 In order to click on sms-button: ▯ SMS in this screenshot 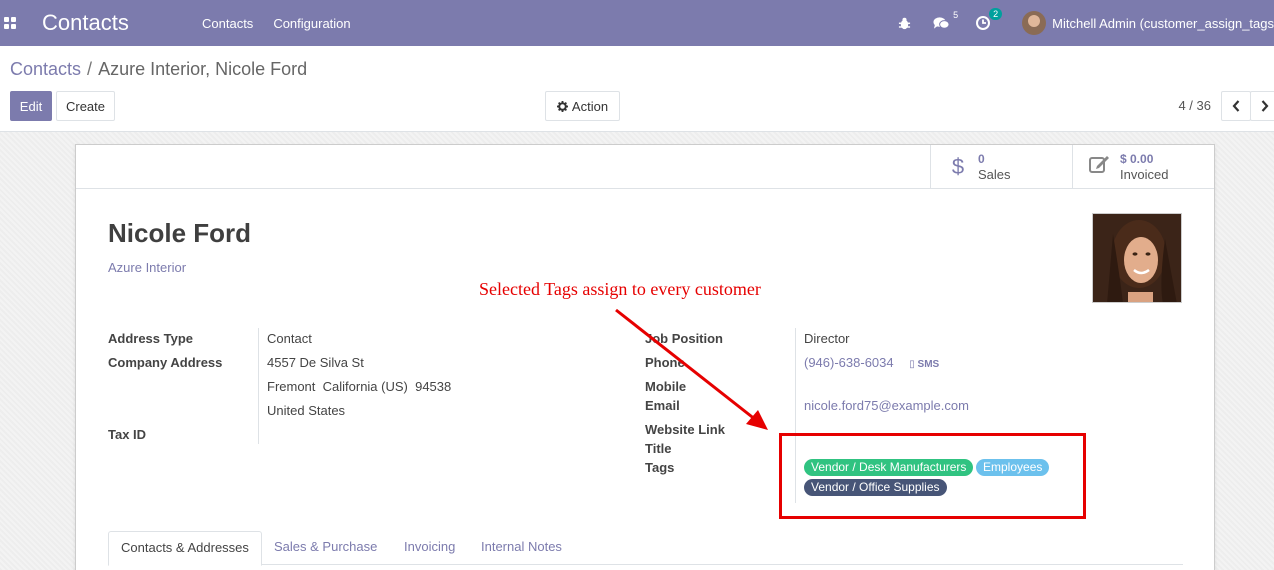, I will do `click(924, 364)`.